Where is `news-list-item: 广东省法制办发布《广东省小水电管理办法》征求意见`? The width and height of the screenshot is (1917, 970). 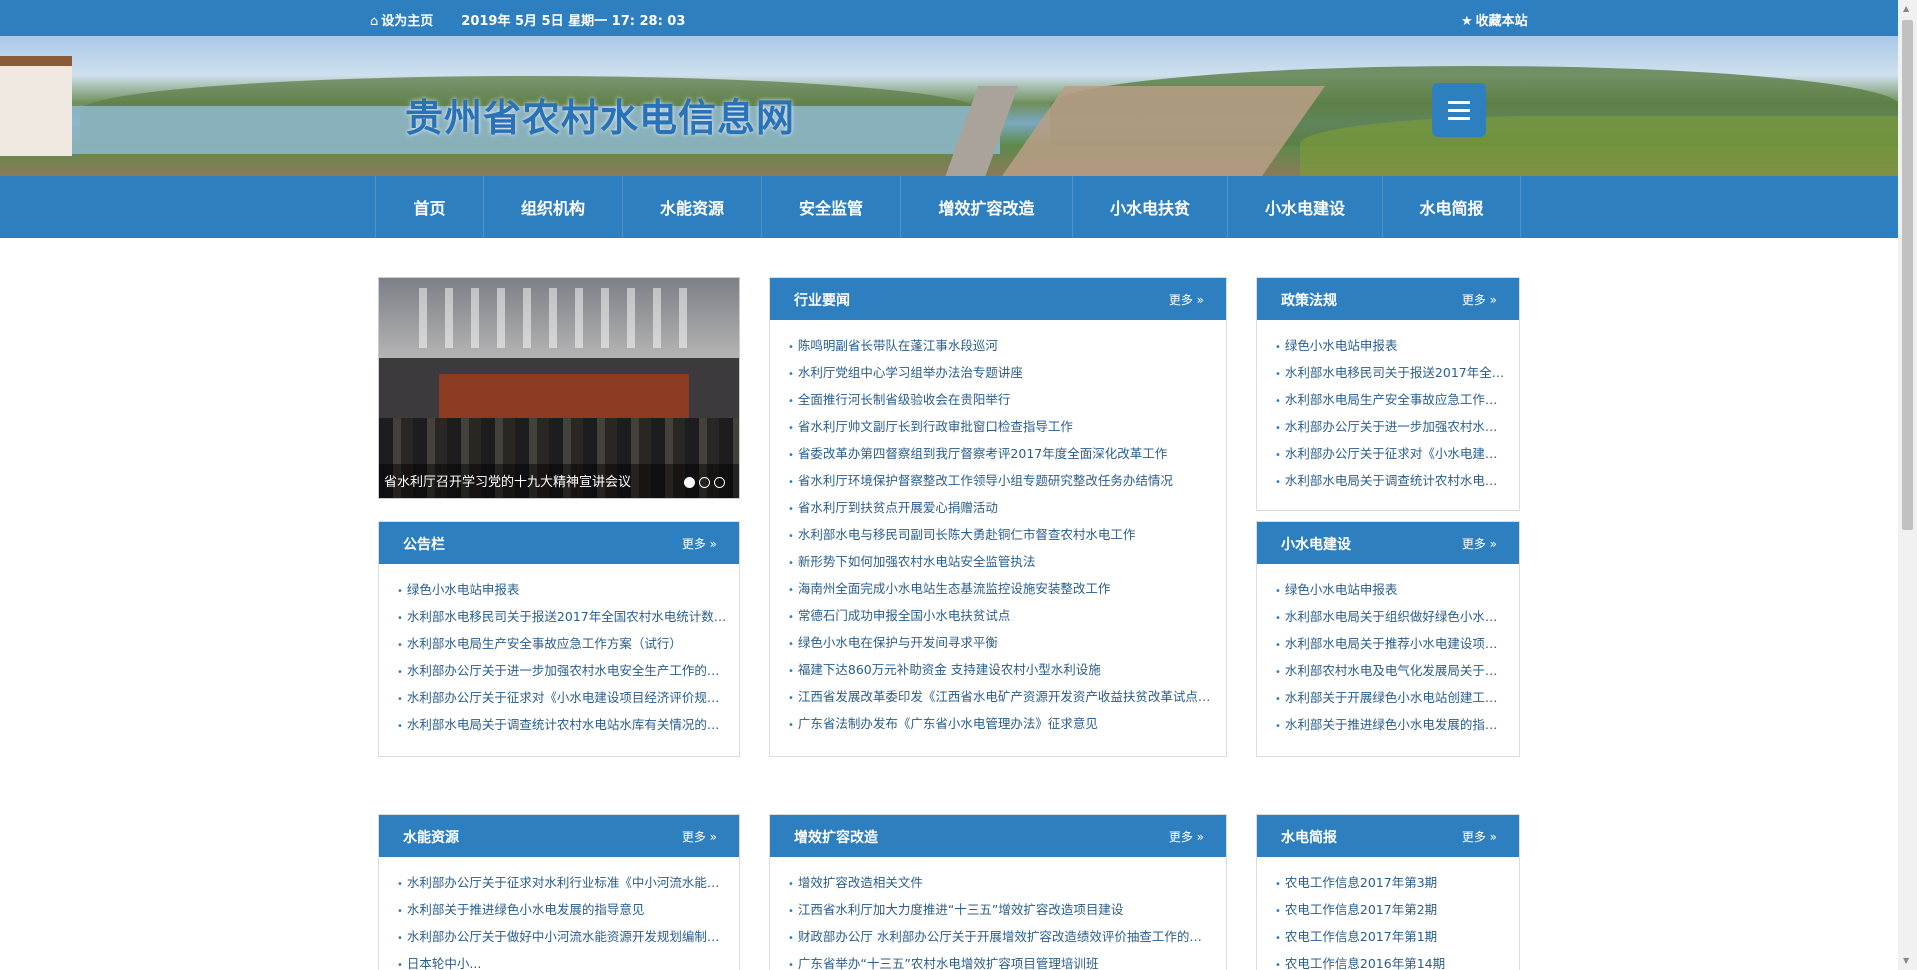
news-list-item: 广东省法制办发布《广东省小水电管理办法》征求意见 is located at coordinates (1007, 723).